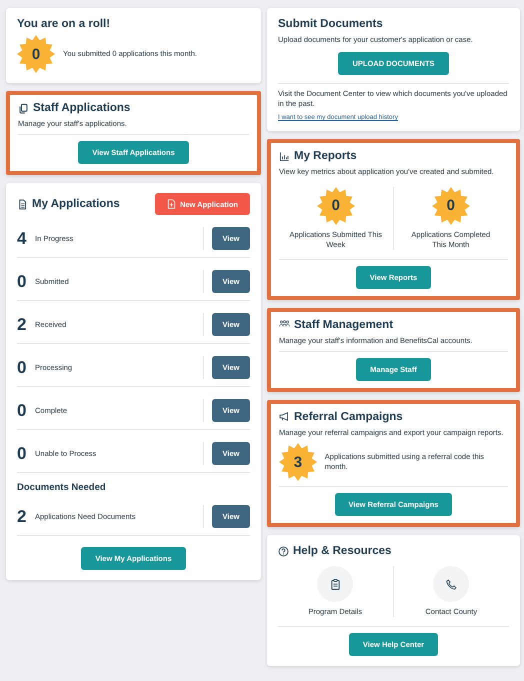 Image resolution: width=524 pixels, height=681 pixels. What do you see at coordinates (348, 416) in the screenshot?
I see `card-title: Referral Campaigns` at bounding box center [348, 416].